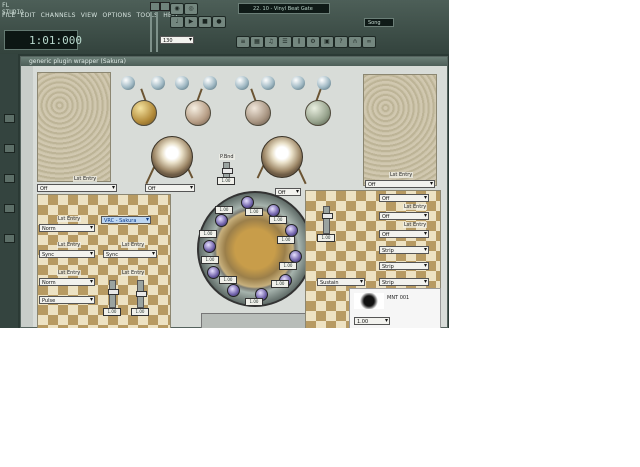  What do you see at coordinates (130, 254) in the screenshot?
I see `left-select-3: Sync` at bounding box center [130, 254].